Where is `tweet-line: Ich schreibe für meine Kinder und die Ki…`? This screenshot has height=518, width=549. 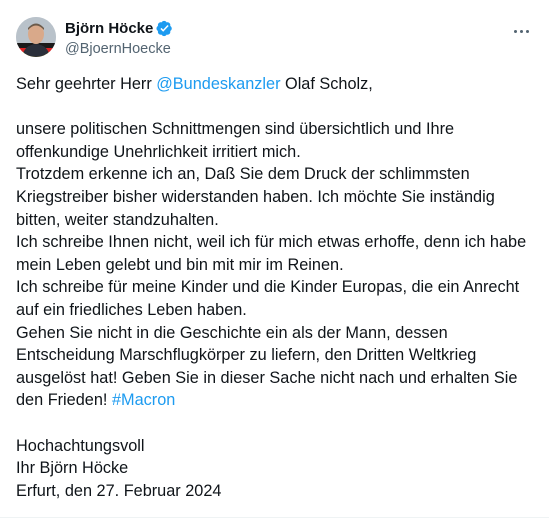
tweet-line: Ich schreibe für meine Kinder und die Ki… is located at coordinates (268, 287).